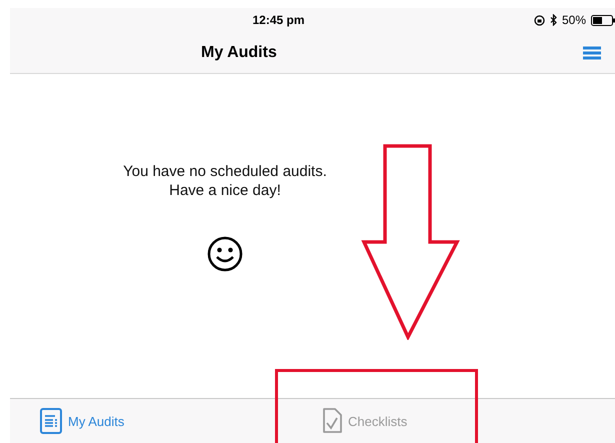  What do you see at coordinates (225, 254) in the screenshot?
I see `smiley-icon` at bounding box center [225, 254].